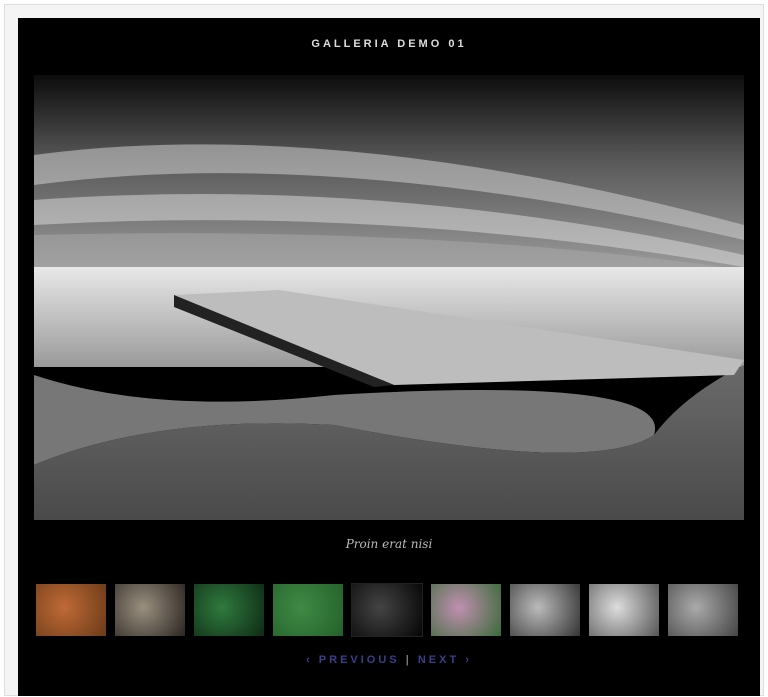  I want to click on previous-arrow: ‹, so click(309, 660).